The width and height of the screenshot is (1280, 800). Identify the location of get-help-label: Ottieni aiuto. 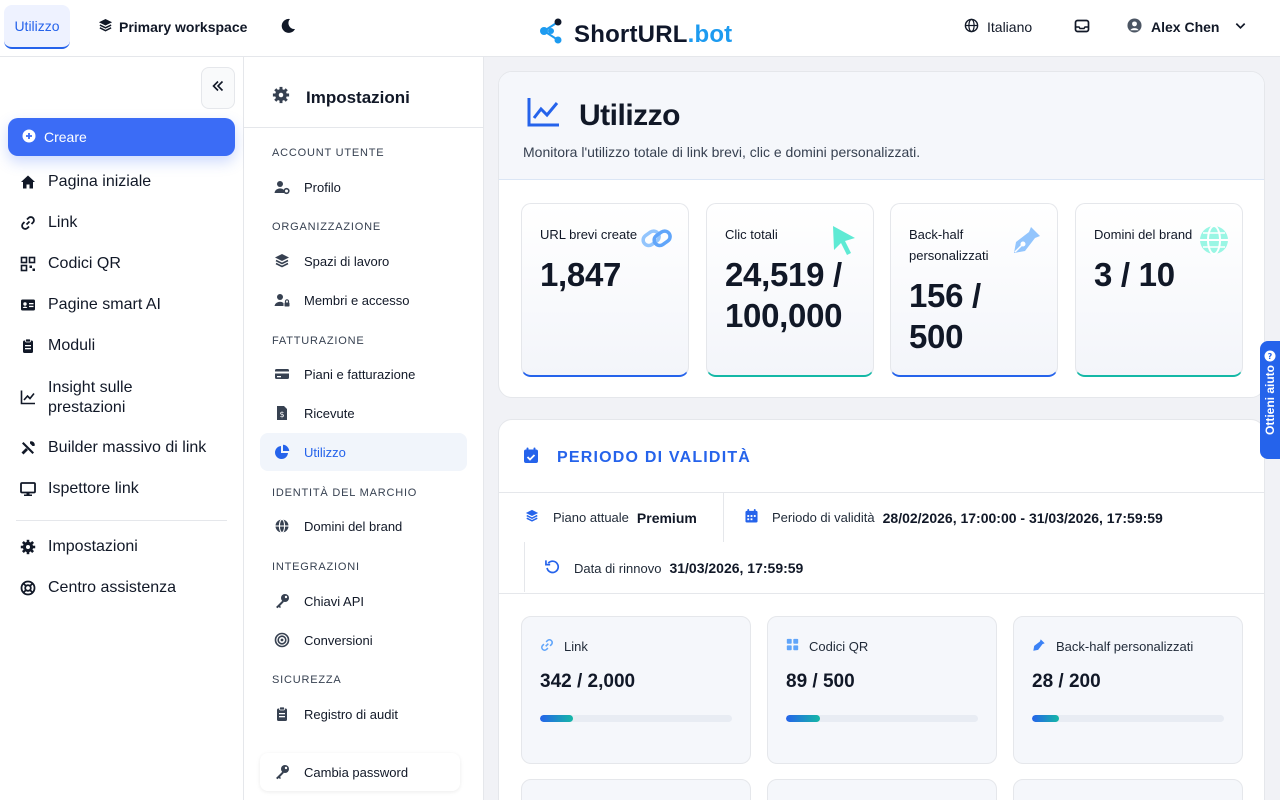
(1270, 400).